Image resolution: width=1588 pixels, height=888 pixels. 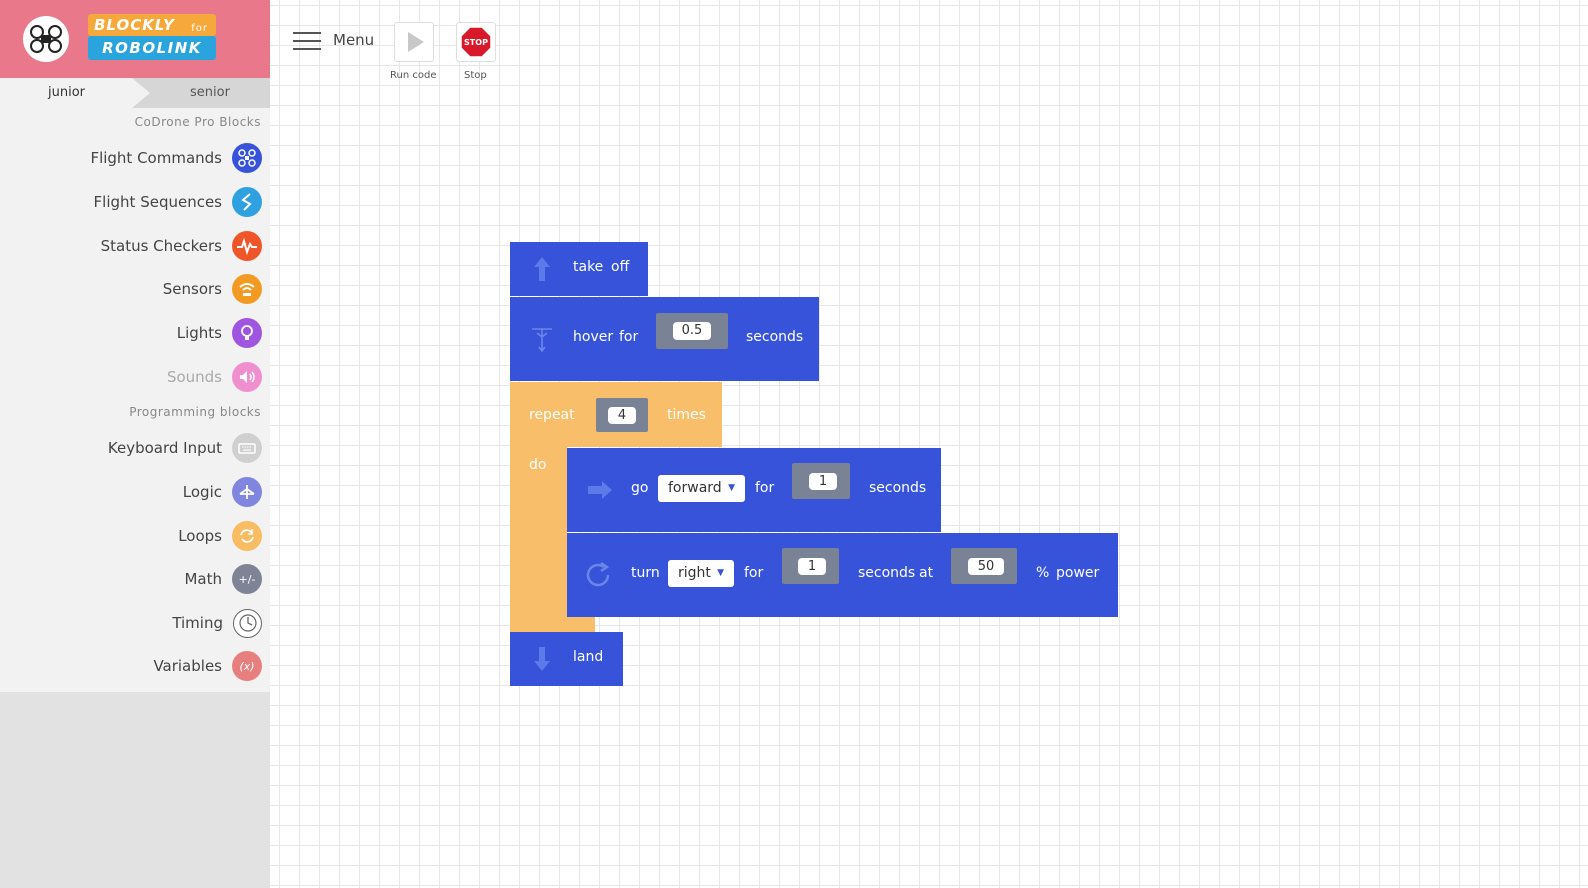 I want to click on stop-label: Stop, so click(x=475, y=75).